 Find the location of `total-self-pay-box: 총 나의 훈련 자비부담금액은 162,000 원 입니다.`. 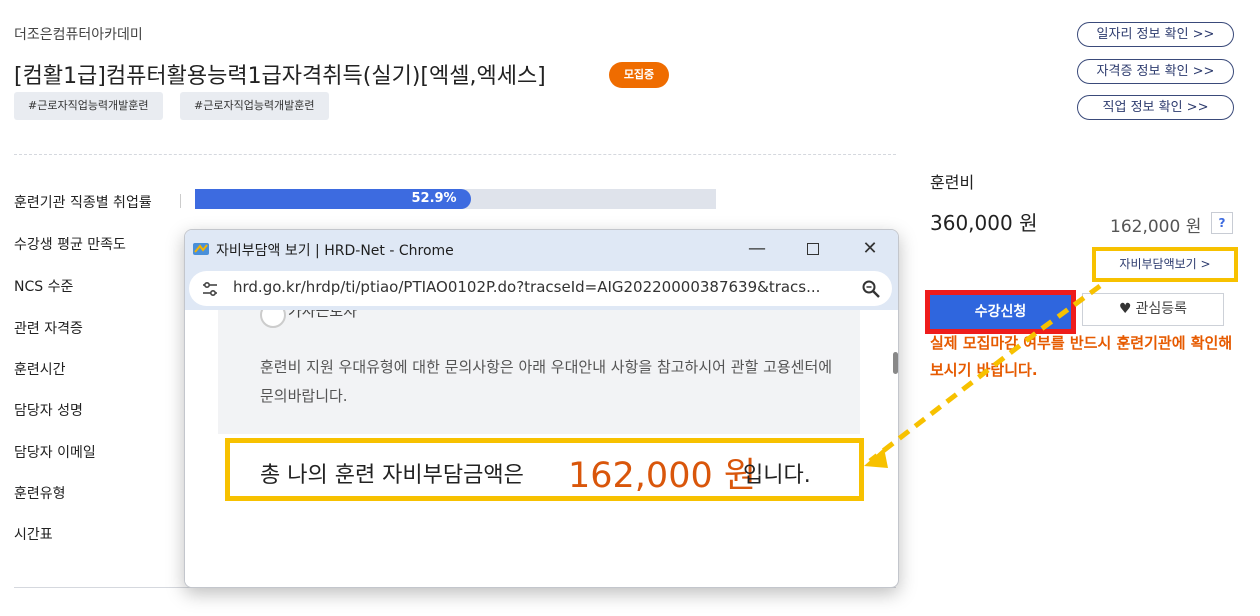

total-self-pay-box: 총 나의 훈련 자비부담금액은 162,000 원 입니다. is located at coordinates (544, 469).